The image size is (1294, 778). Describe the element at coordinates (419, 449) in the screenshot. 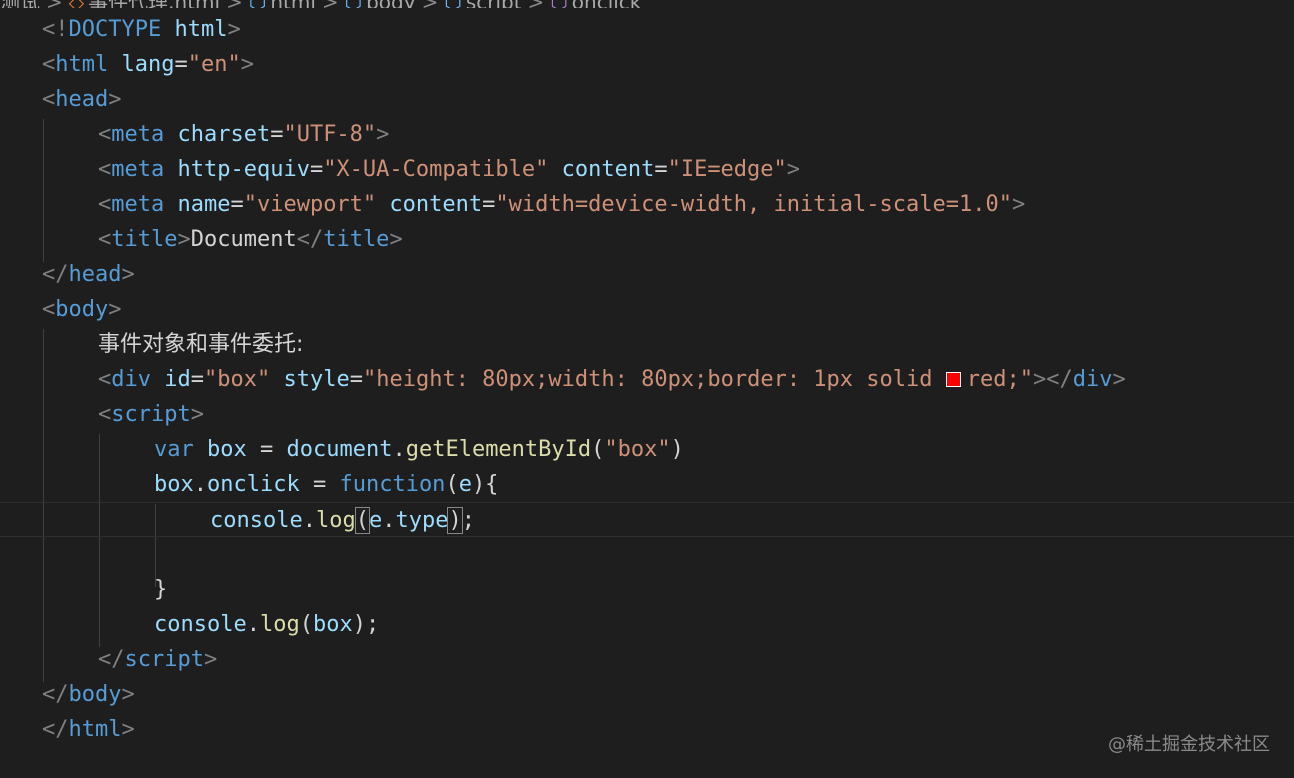

I see `code-line-13: var box = document.getElementById("box")` at that location.